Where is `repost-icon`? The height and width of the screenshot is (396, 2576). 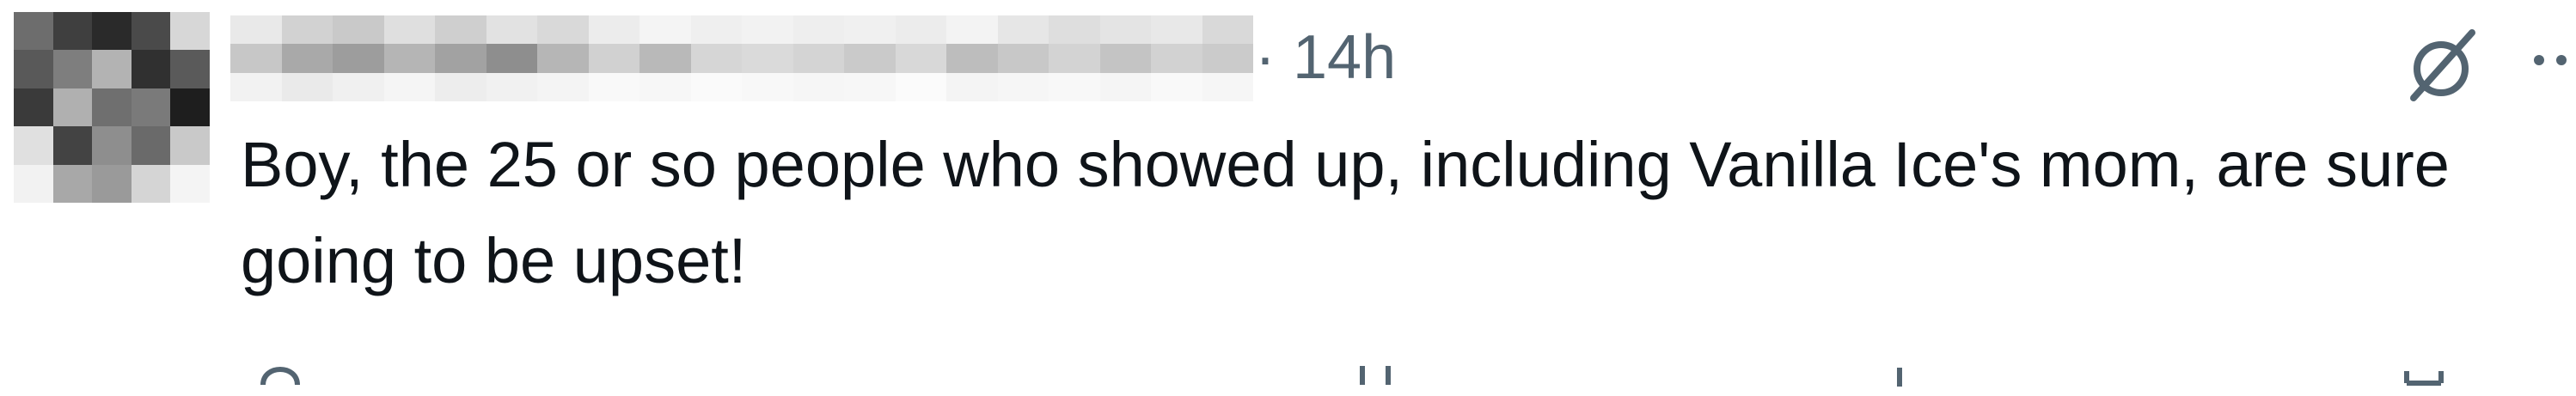
repost-icon is located at coordinates (1375, 374).